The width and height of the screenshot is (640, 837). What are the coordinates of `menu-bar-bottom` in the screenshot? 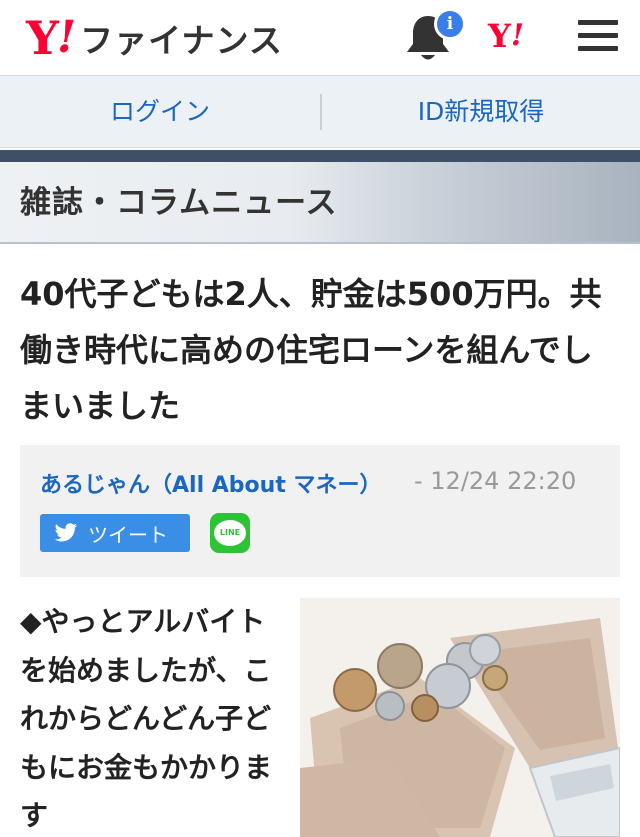 It's located at (598, 48).